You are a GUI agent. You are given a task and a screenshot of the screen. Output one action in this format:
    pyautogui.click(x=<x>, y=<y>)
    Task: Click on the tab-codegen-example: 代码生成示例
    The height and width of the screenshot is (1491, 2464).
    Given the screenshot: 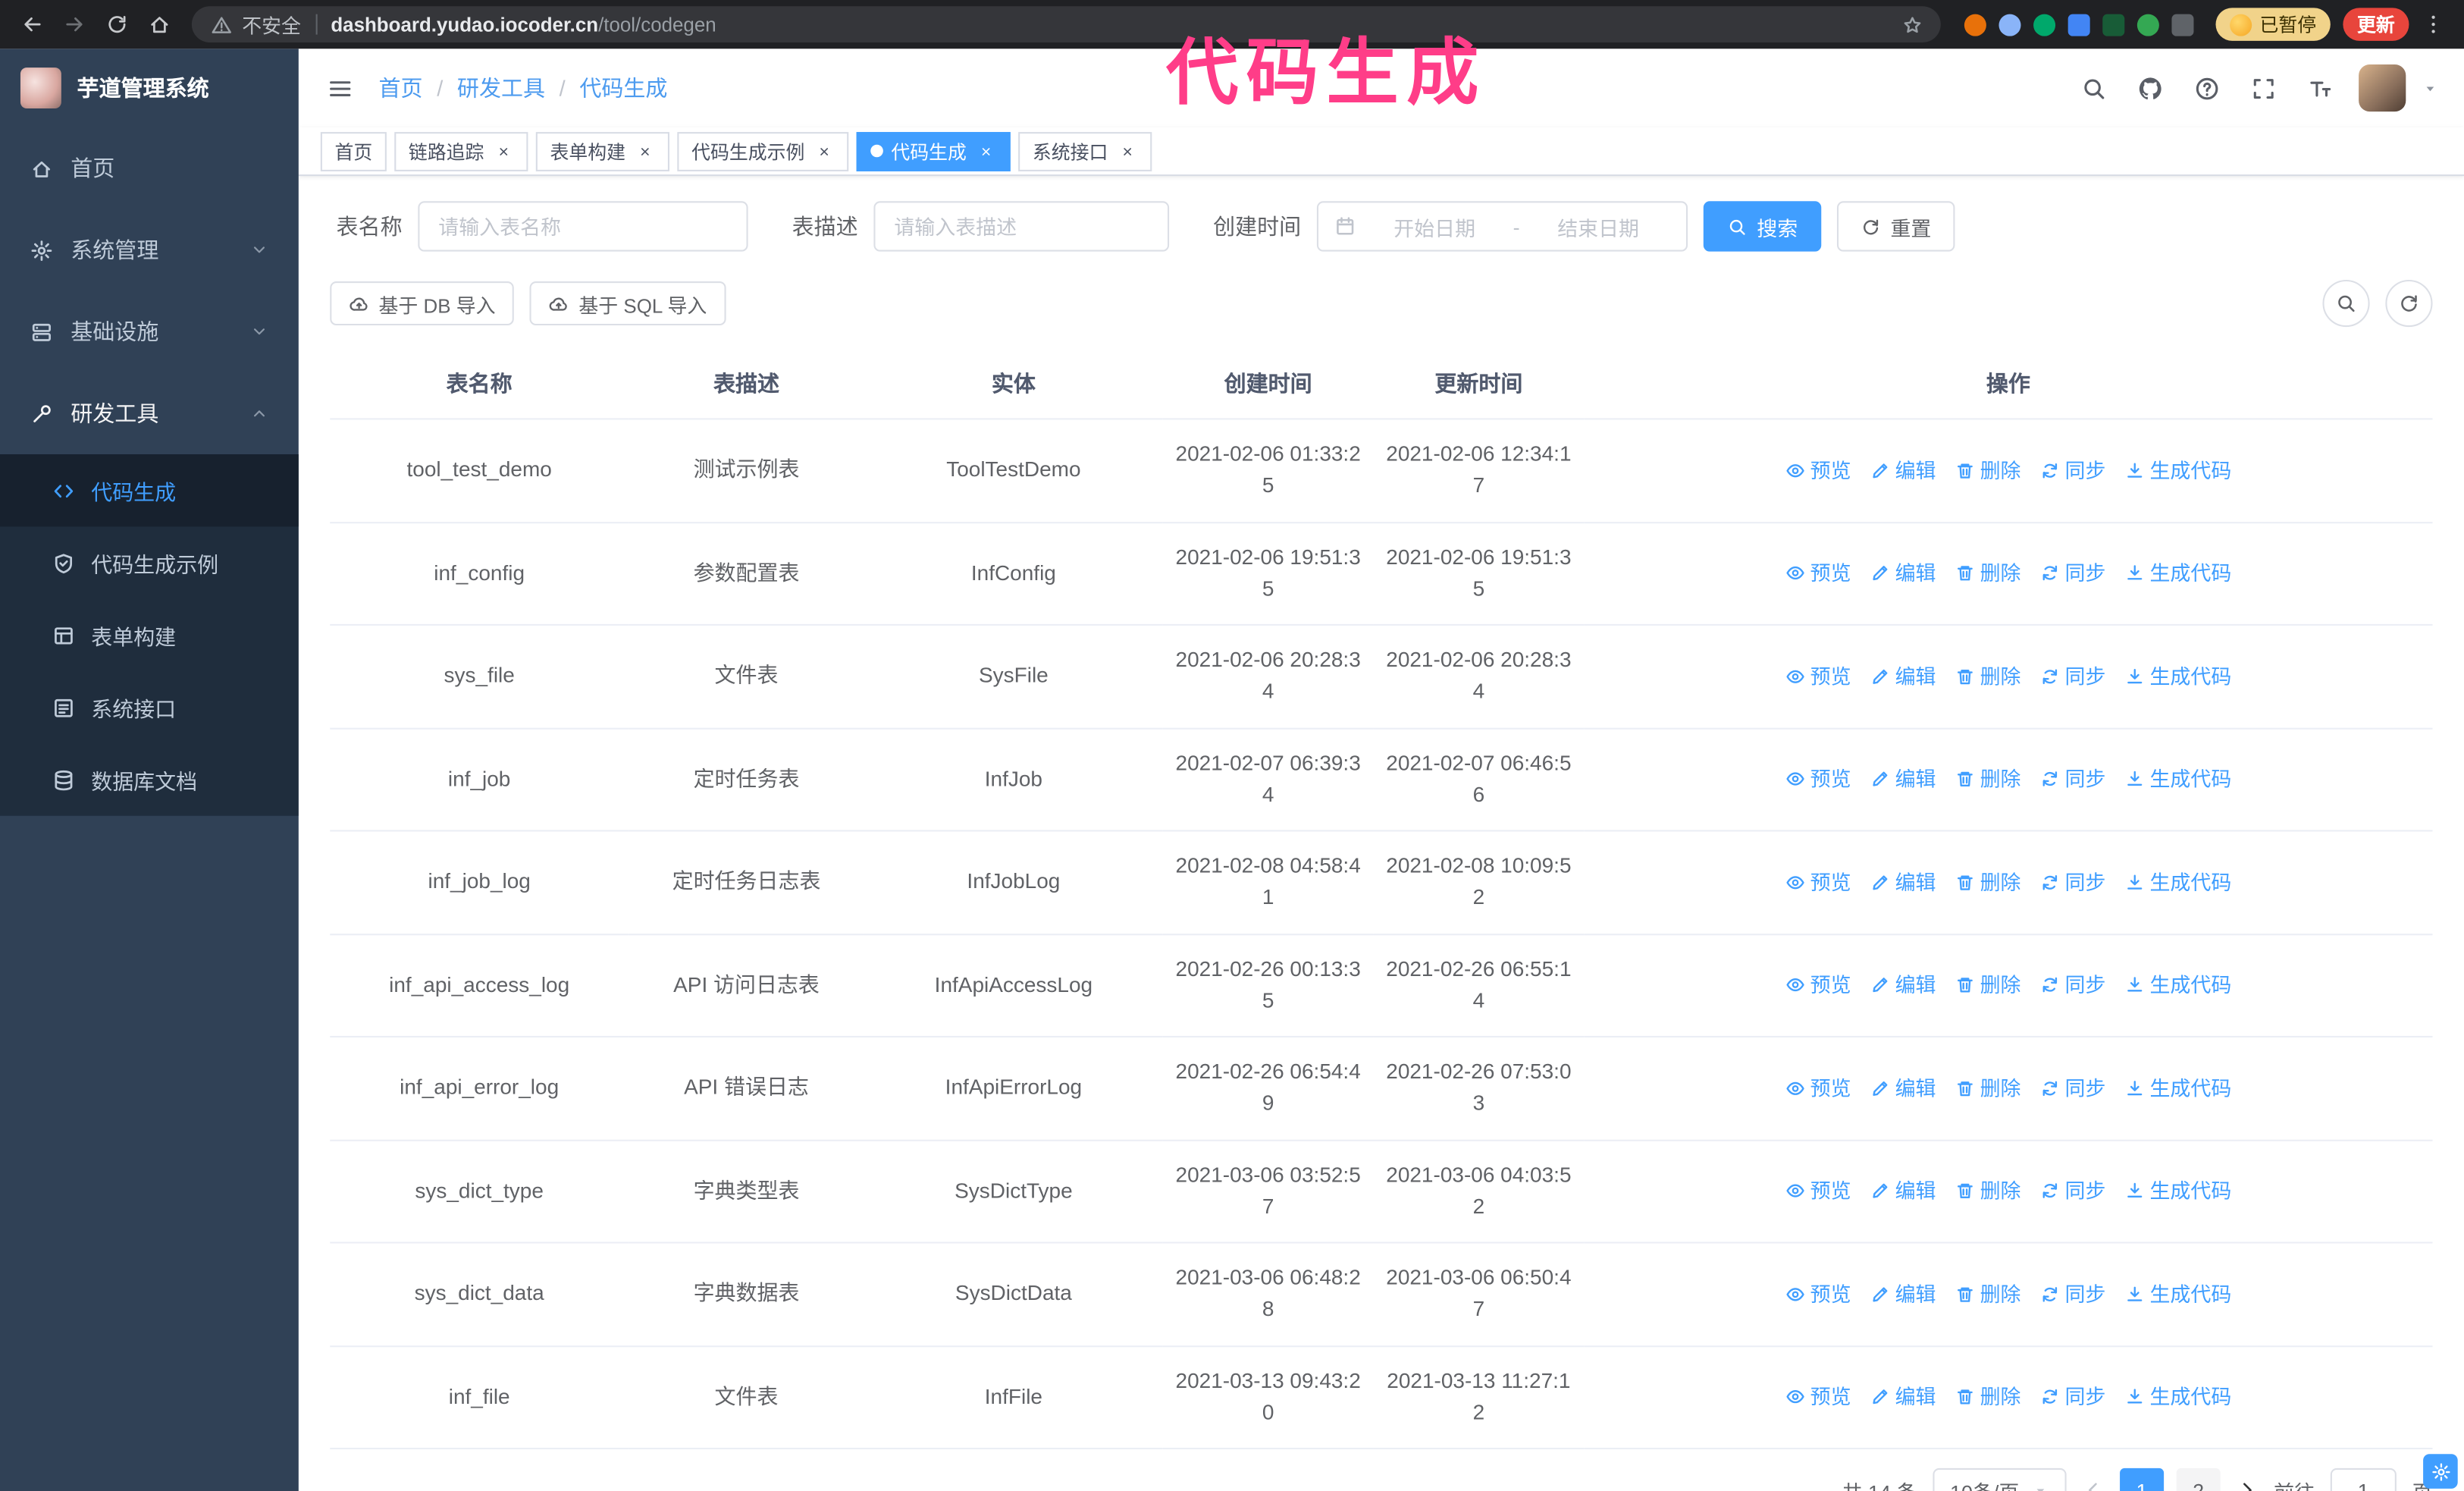 What is the action you would take?
    pyautogui.click(x=763, y=151)
    